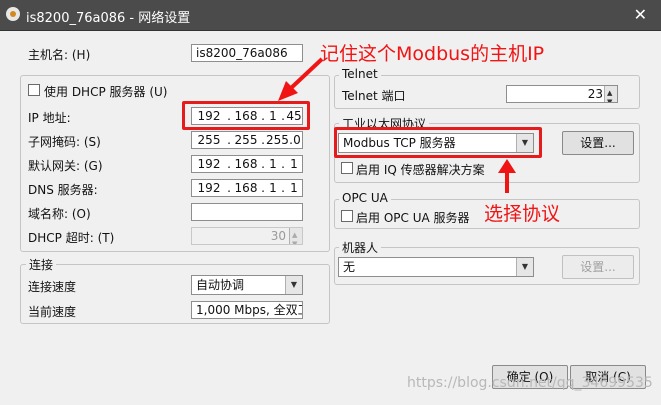  Describe the element at coordinates (49, 118) in the screenshot. I see `ip-address-label: IP 地址:` at that location.